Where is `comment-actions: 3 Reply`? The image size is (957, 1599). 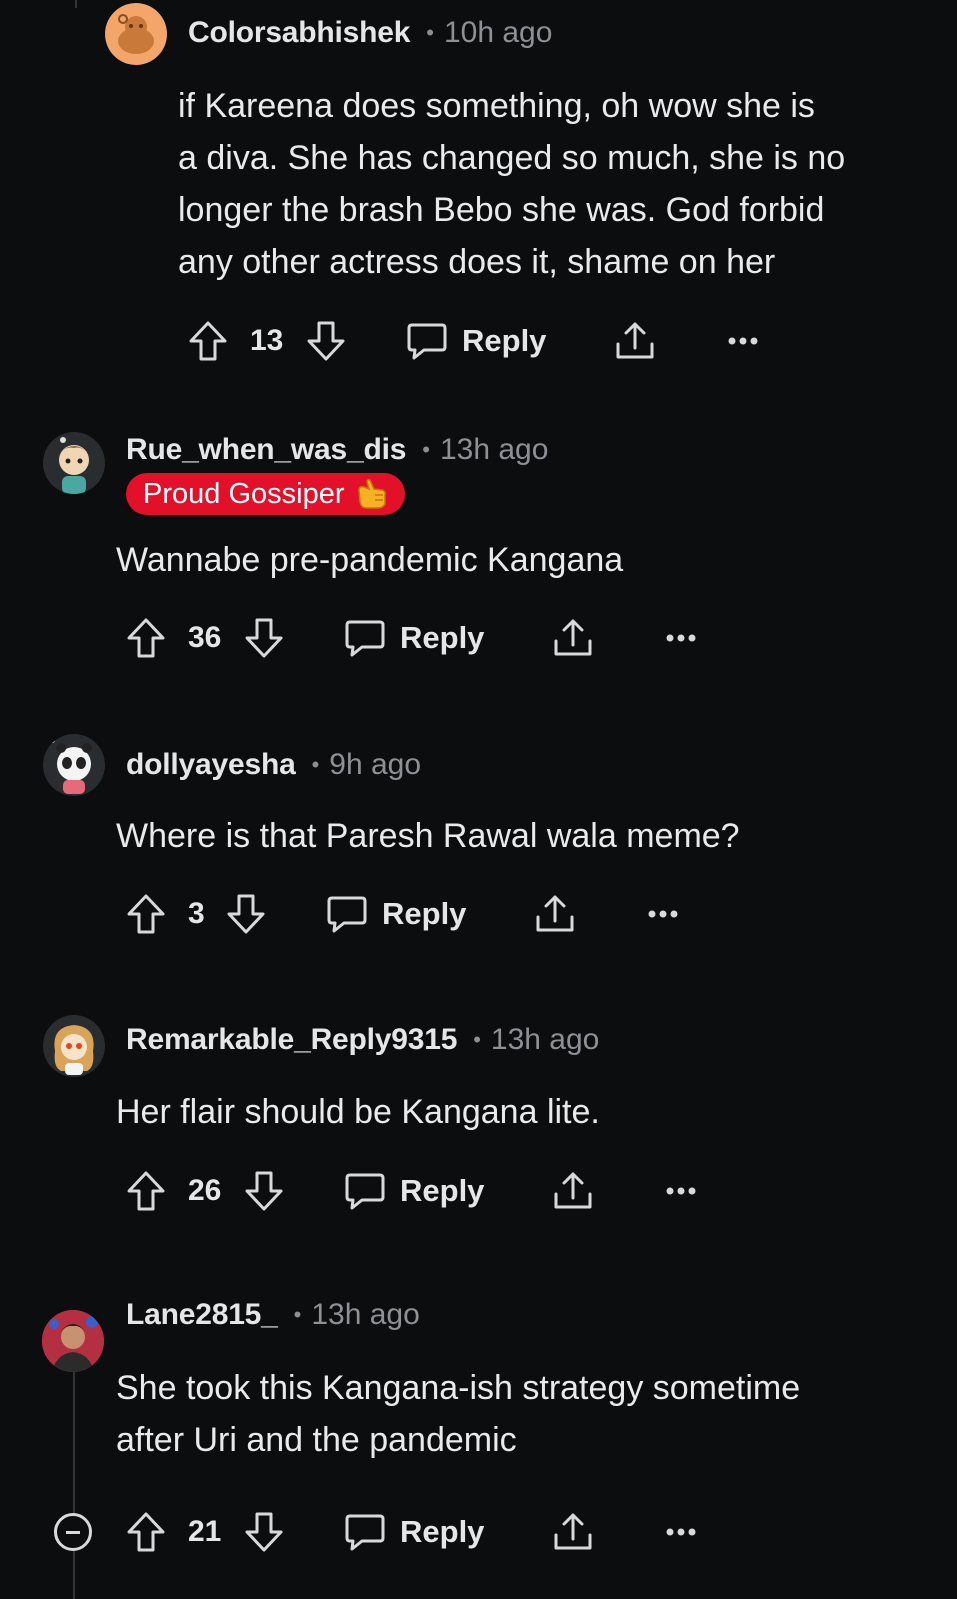
comment-actions: 3 Reply is located at coordinates (426, 914).